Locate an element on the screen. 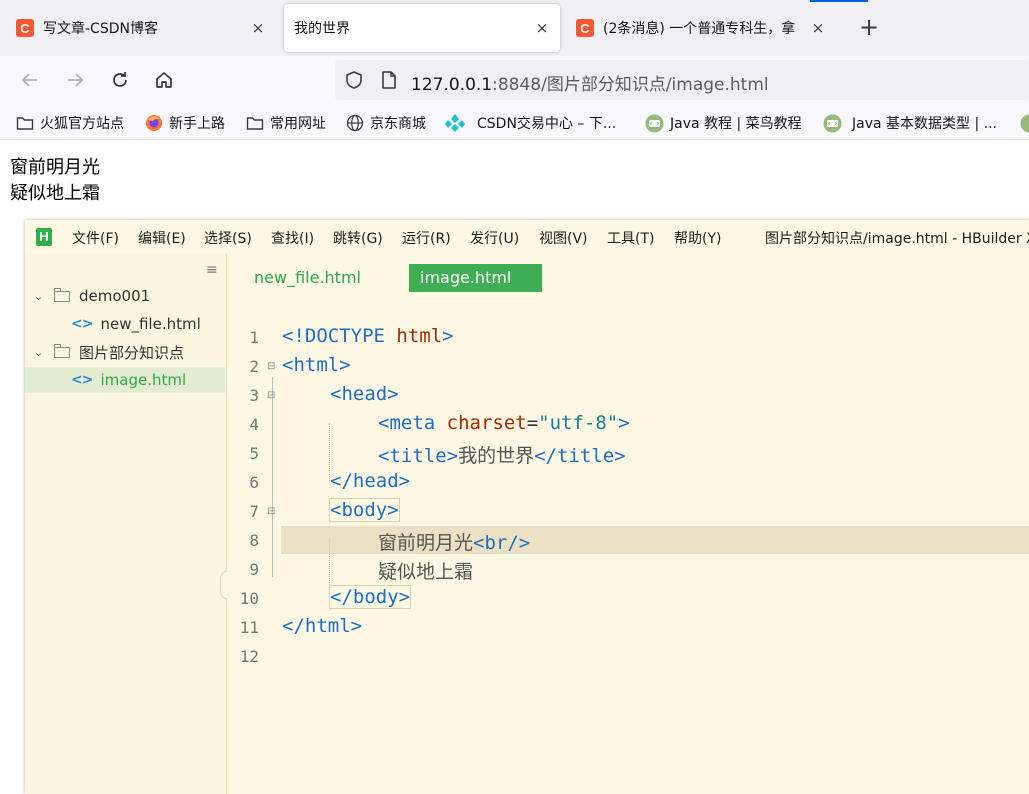 The width and height of the screenshot is (1029, 794). code-token: <html> is located at coordinates (316, 365).